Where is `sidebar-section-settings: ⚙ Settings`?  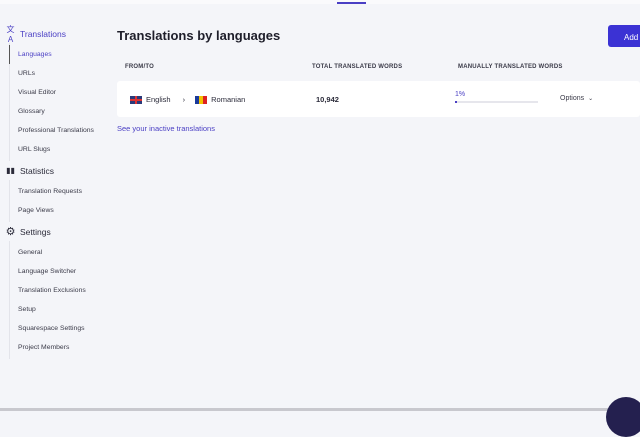 sidebar-section-settings: ⚙ Settings is located at coordinates (55, 231).